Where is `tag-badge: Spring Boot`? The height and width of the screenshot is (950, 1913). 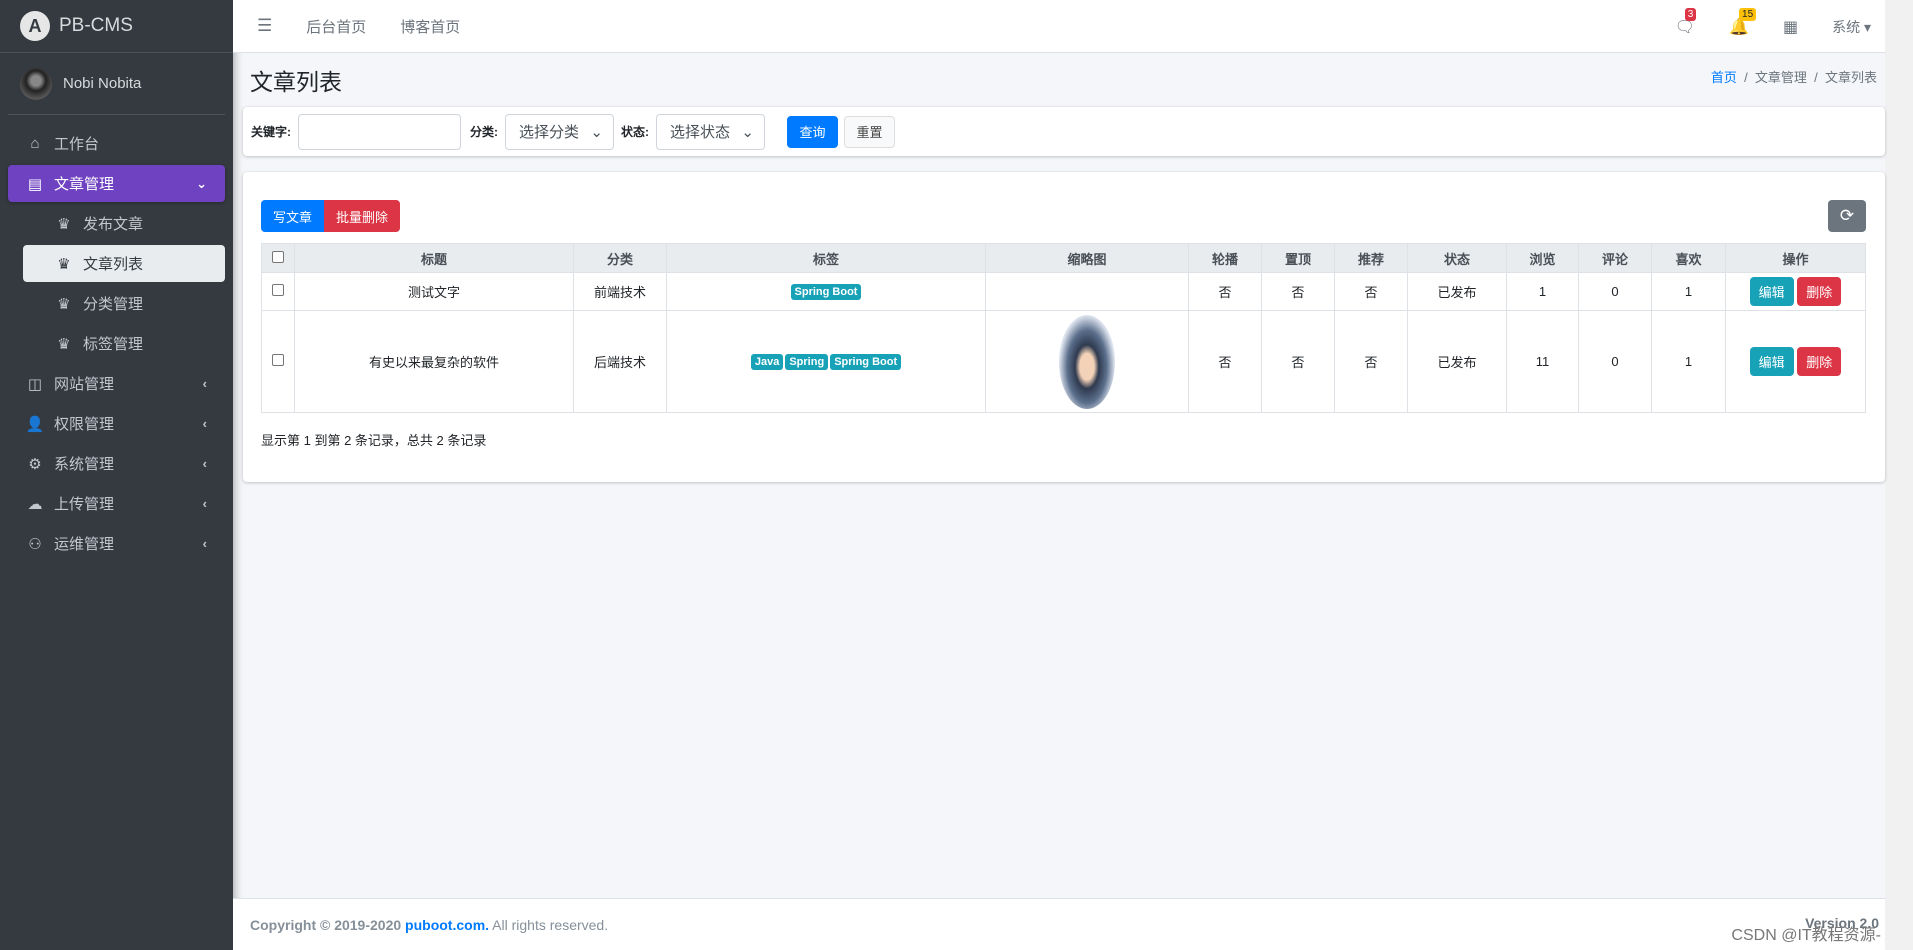
tag-badge: Spring Boot is located at coordinates (866, 362).